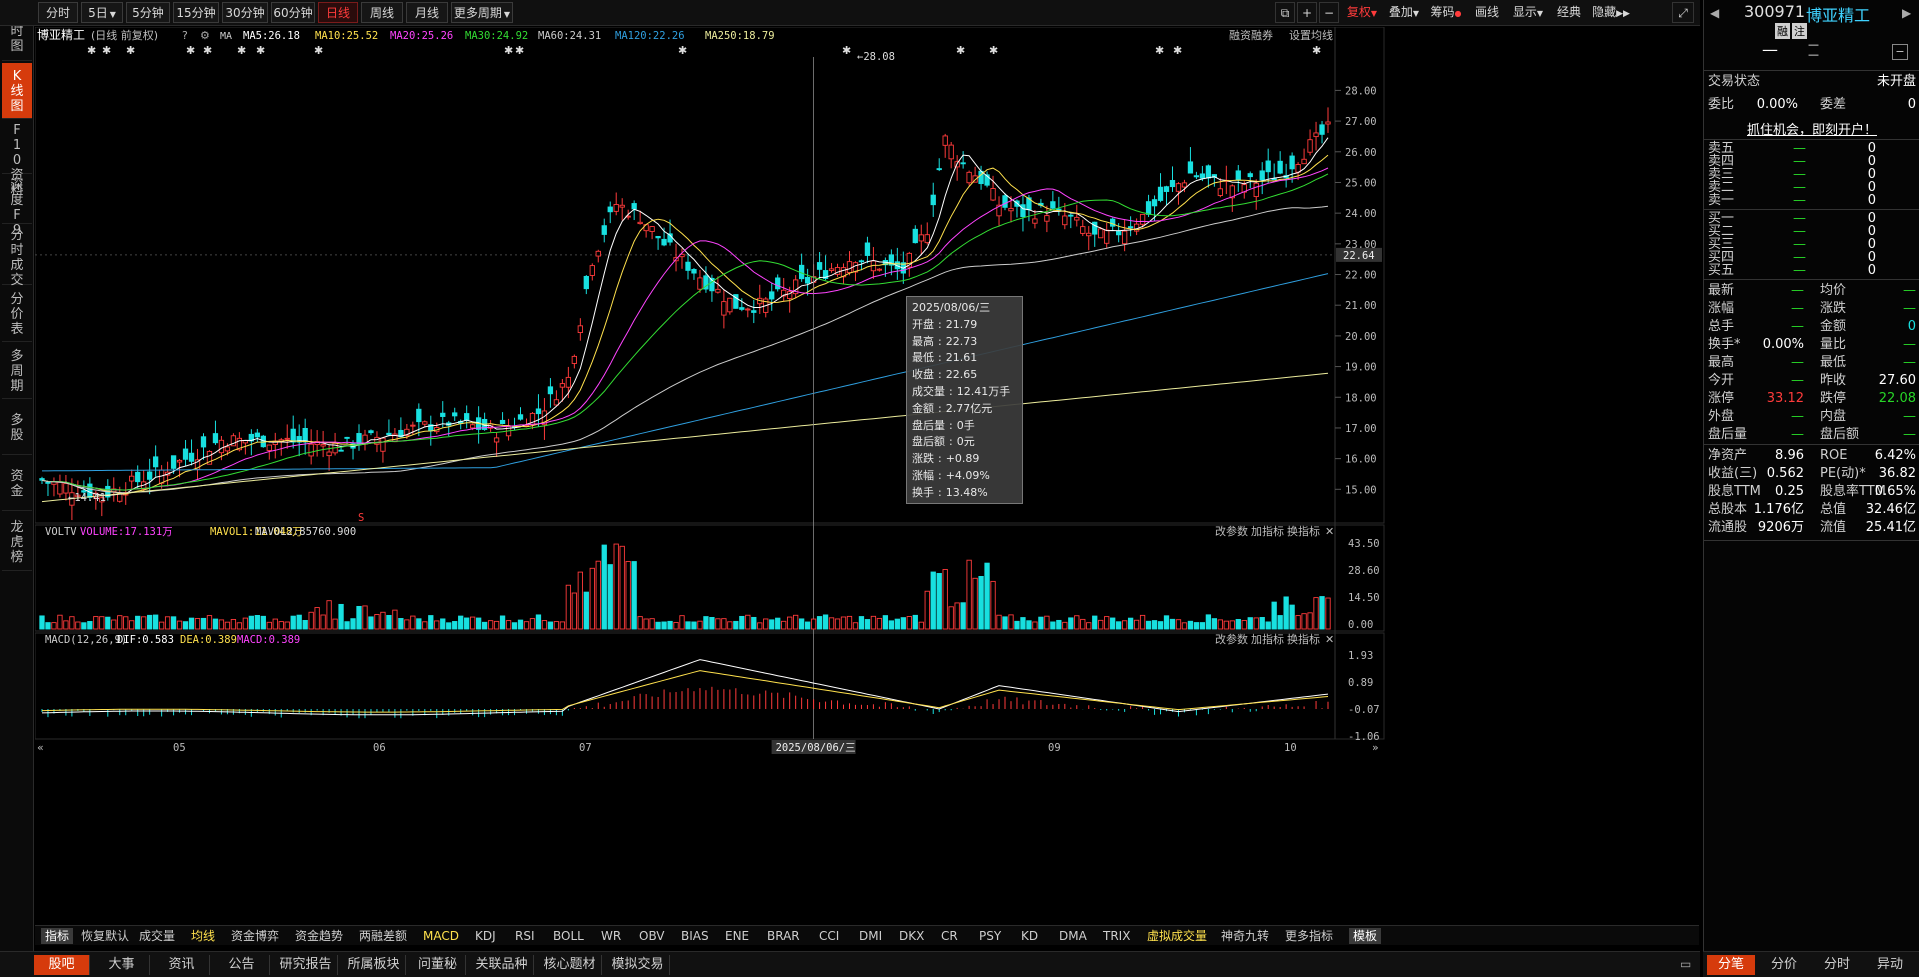  What do you see at coordinates (1073, 936) in the screenshot?
I see `indicator-22: DMA` at bounding box center [1073, 936].